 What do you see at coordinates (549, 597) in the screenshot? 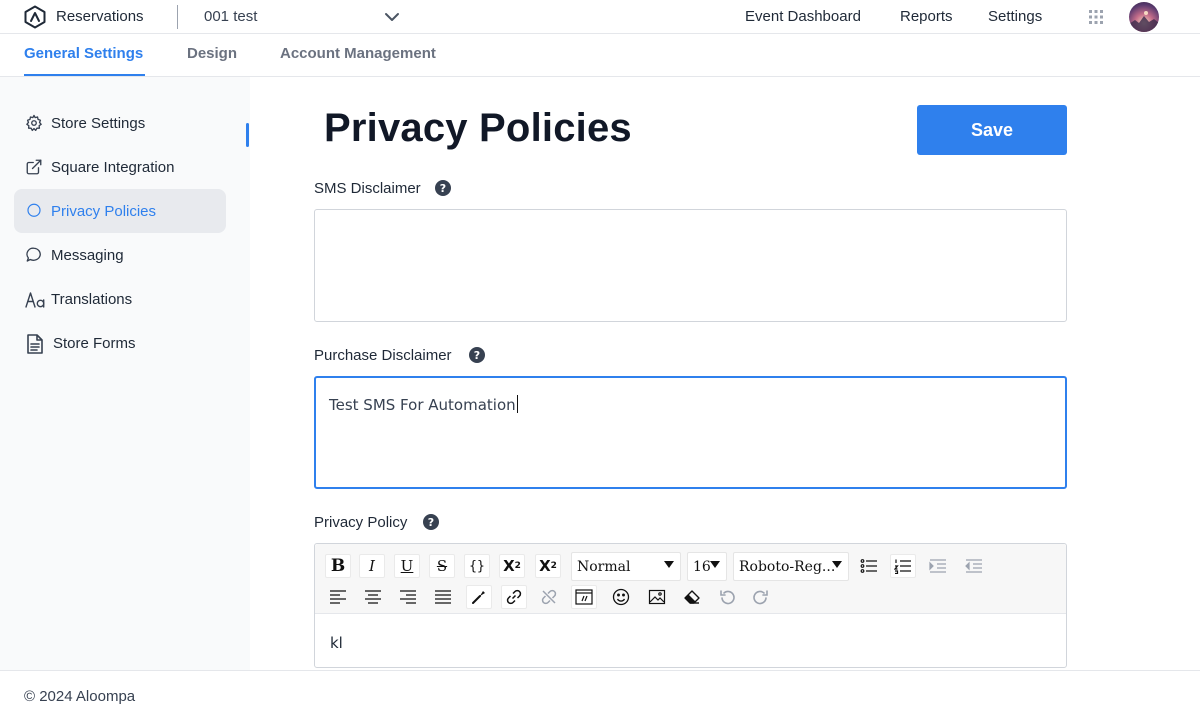
I see `unlink-icon` at bounding box center [549, 597].